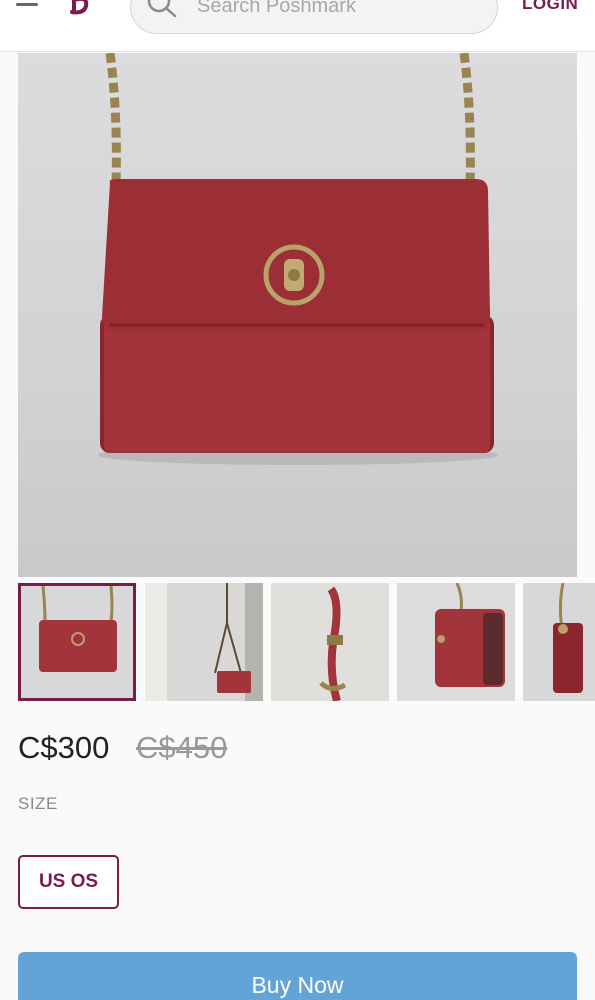 The width and height of the screenshot is (595, 1000). I want to click on hamburger-menu-icon, so click(28, 5).